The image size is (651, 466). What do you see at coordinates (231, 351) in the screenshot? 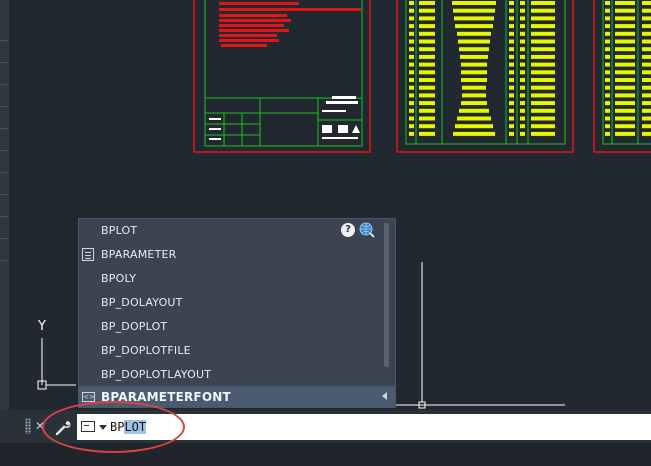
I see `autocomplete-item: BP_DOPLOTFILE` at bounding box center [231, 351].